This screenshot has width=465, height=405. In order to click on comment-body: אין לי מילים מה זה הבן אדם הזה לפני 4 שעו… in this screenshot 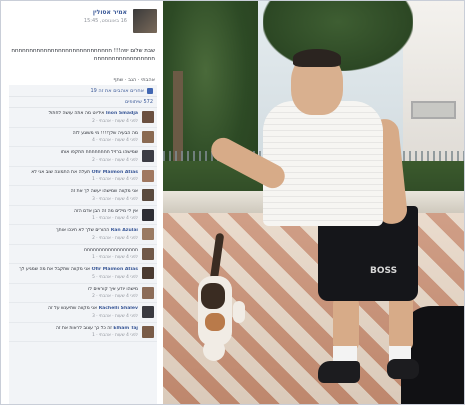, I will do `click(75, 216)`.